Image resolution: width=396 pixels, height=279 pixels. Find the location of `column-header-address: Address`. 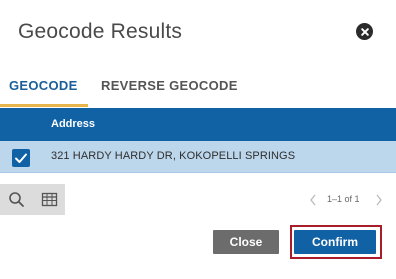

column-header-address: Address is located at coordinates (73, 124).